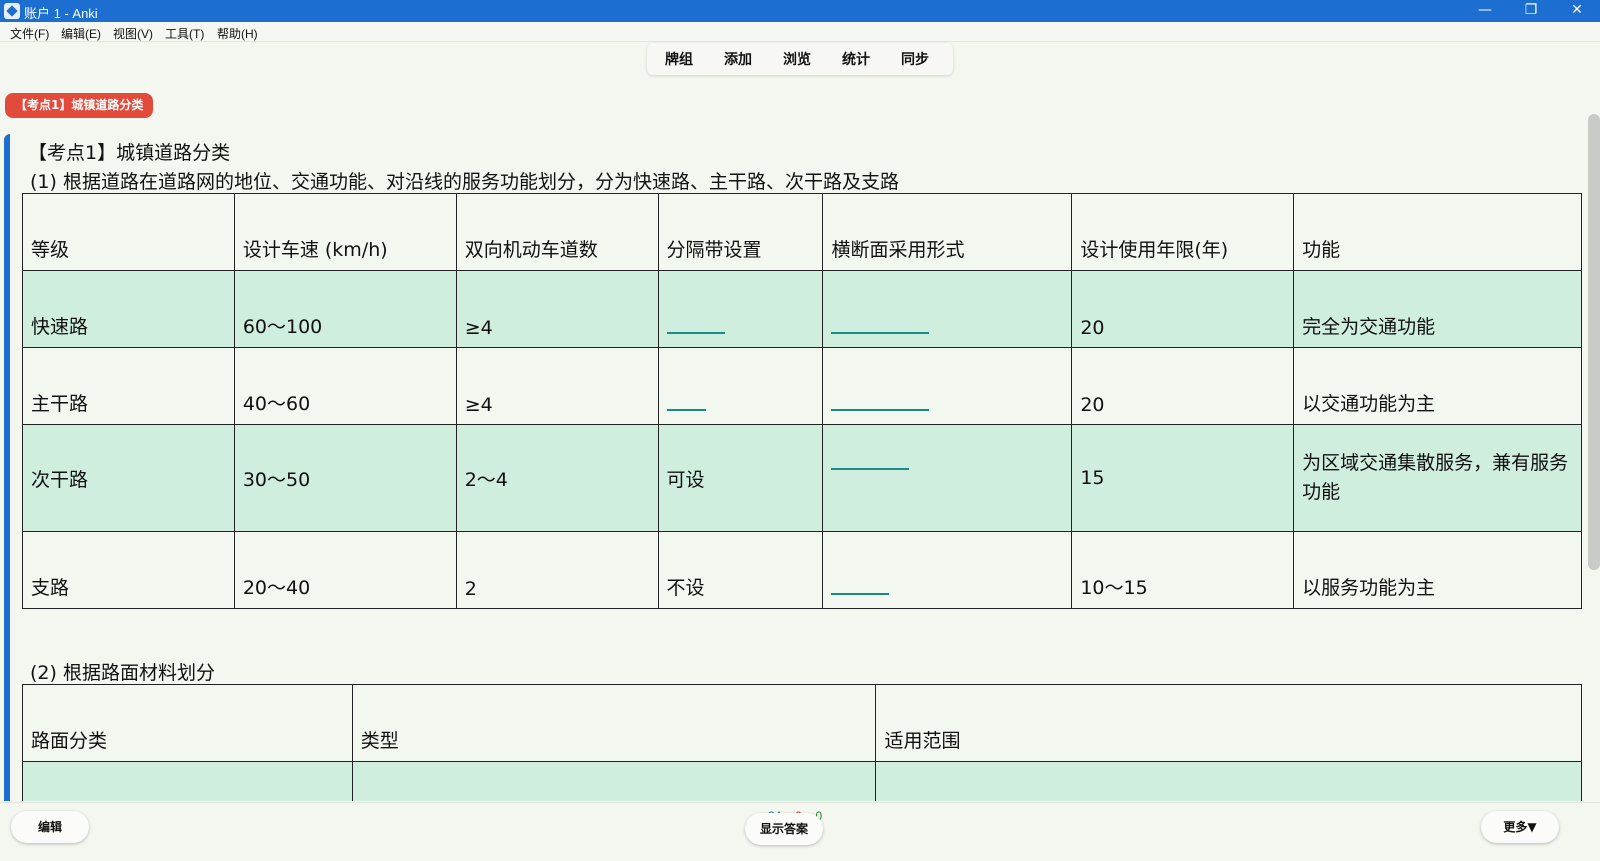 The width and height of the screenshot is (1600, 861). What do you see at coordinates (557, 570) in the screenshot?
I see `table-cell: 2` at bounding box center [557, 570].